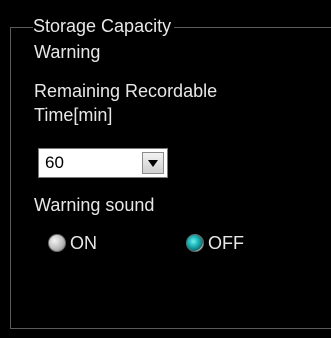 This screenshot has height=338, width=331. I want to click on remaining-time-select: 60, so click(103, 163).